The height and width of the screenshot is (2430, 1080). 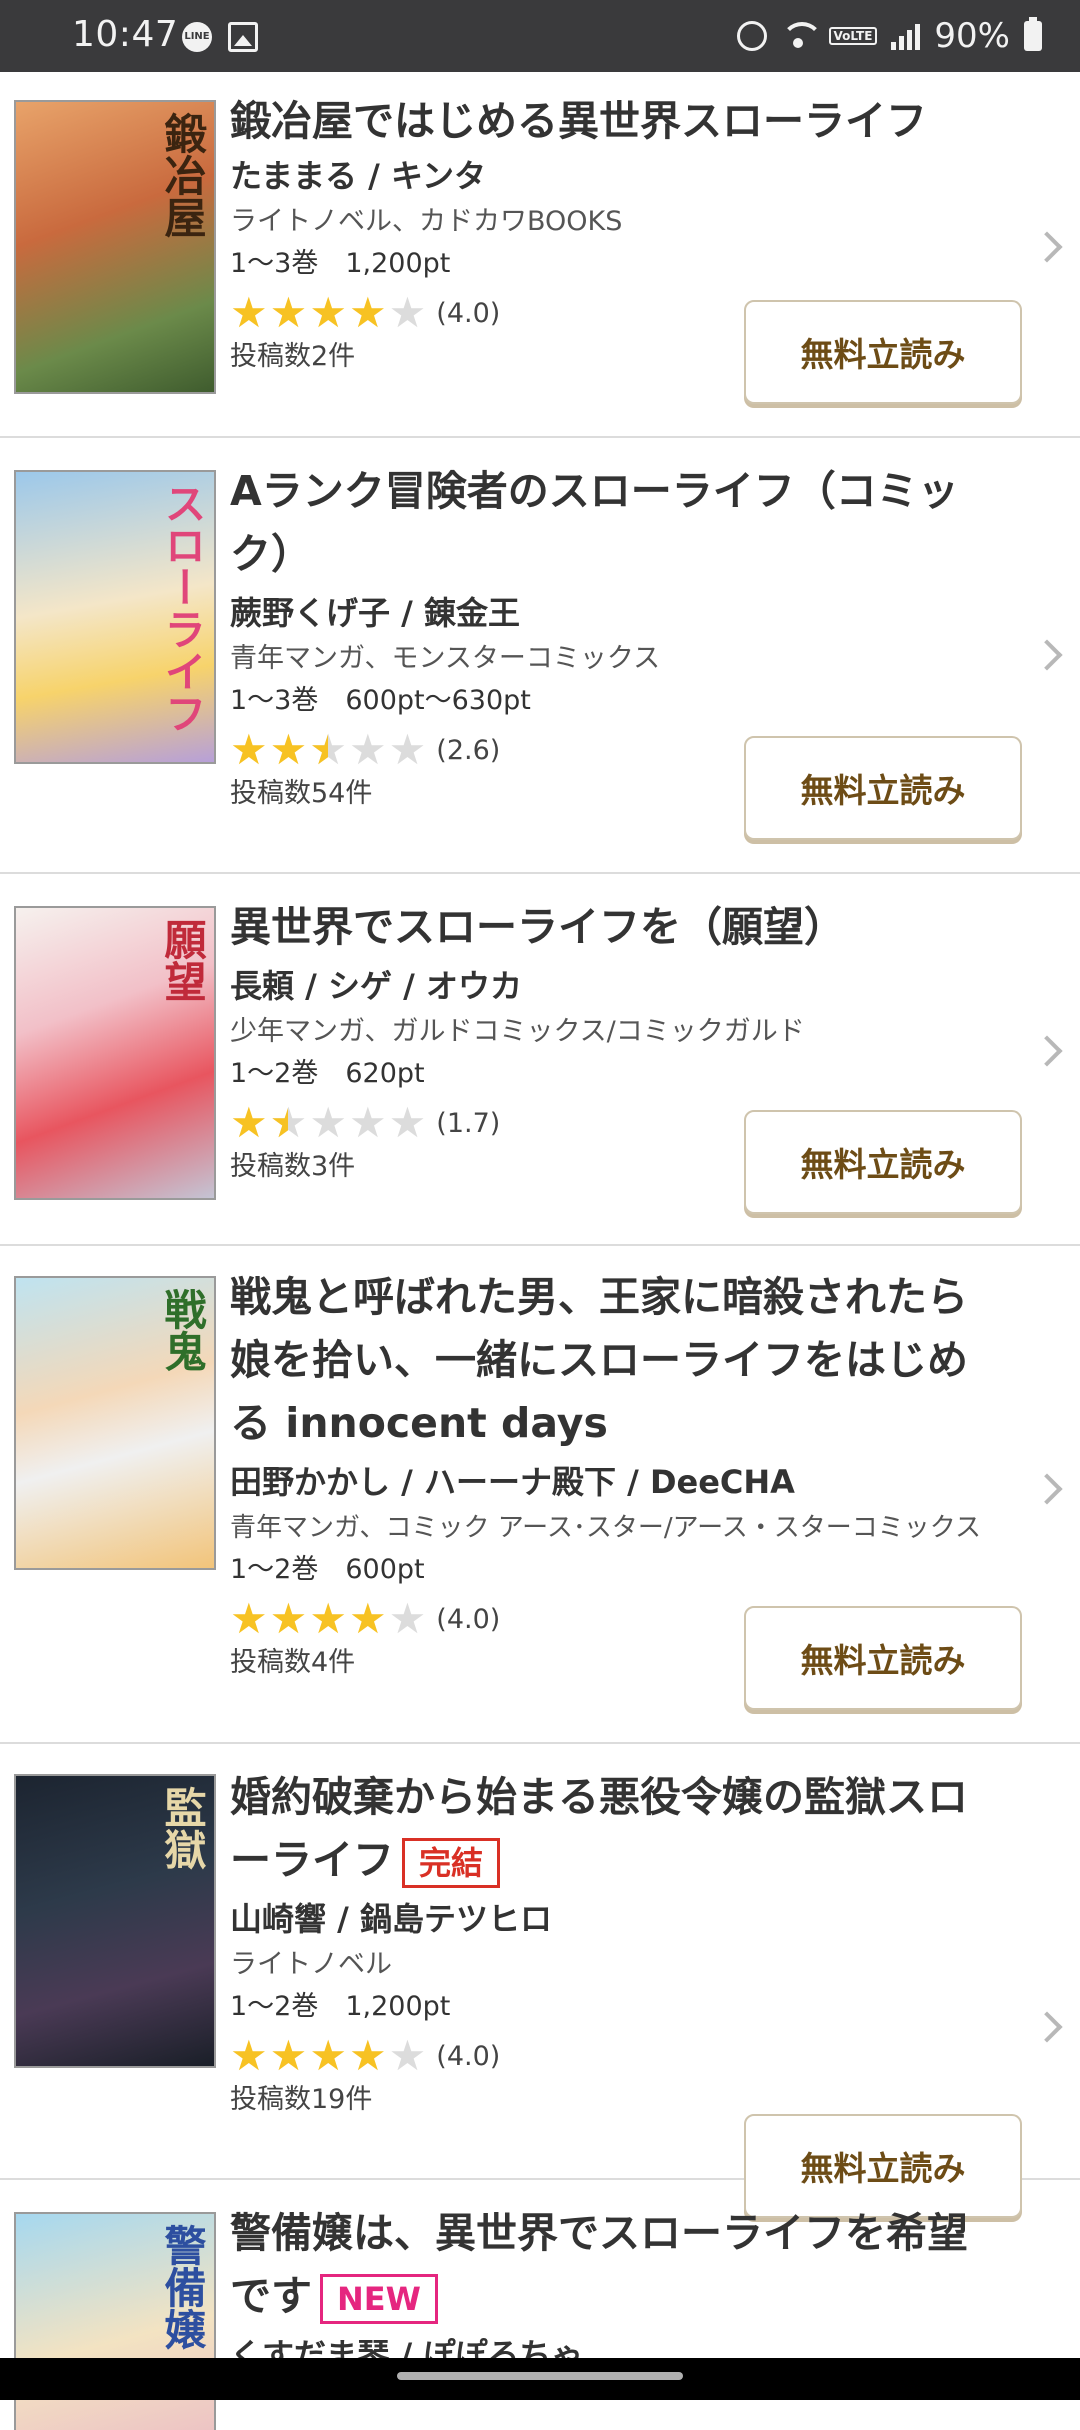 I want to click on book-title: 婚約破棄から始まる悪役令嬢の監獄スローライフ 完結, so click(x=615, y=1829).